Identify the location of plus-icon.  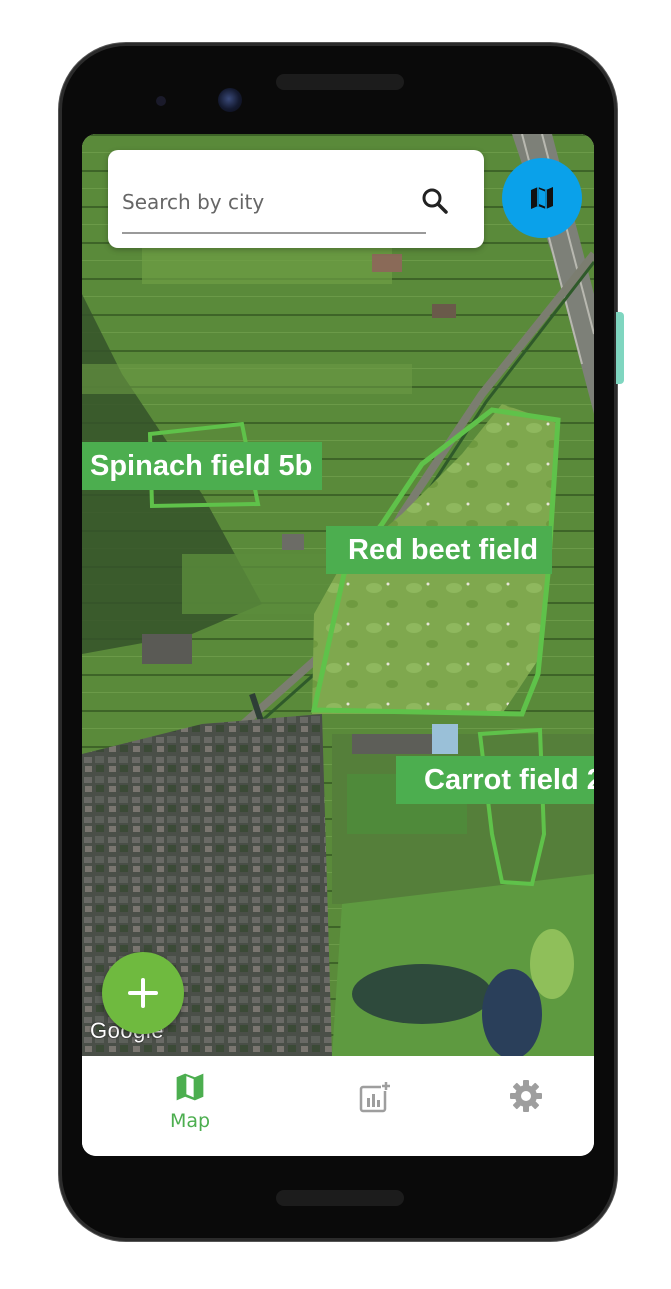
(143, 993).